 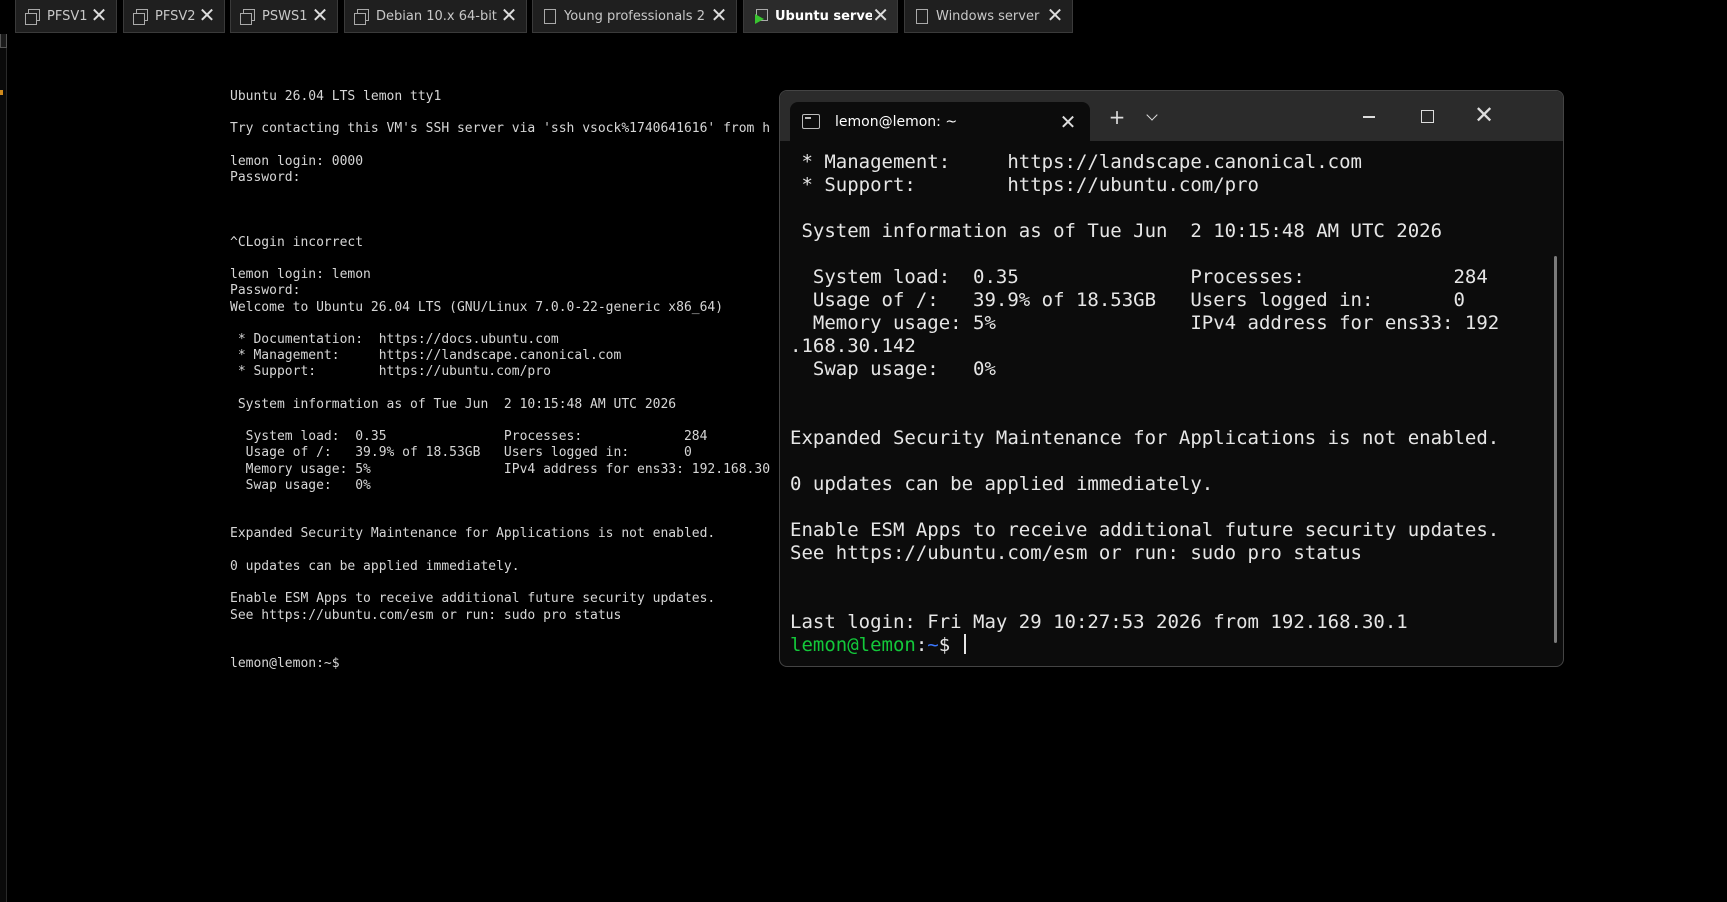 I want to click on minimize-button, so click(x=1369, y=116).